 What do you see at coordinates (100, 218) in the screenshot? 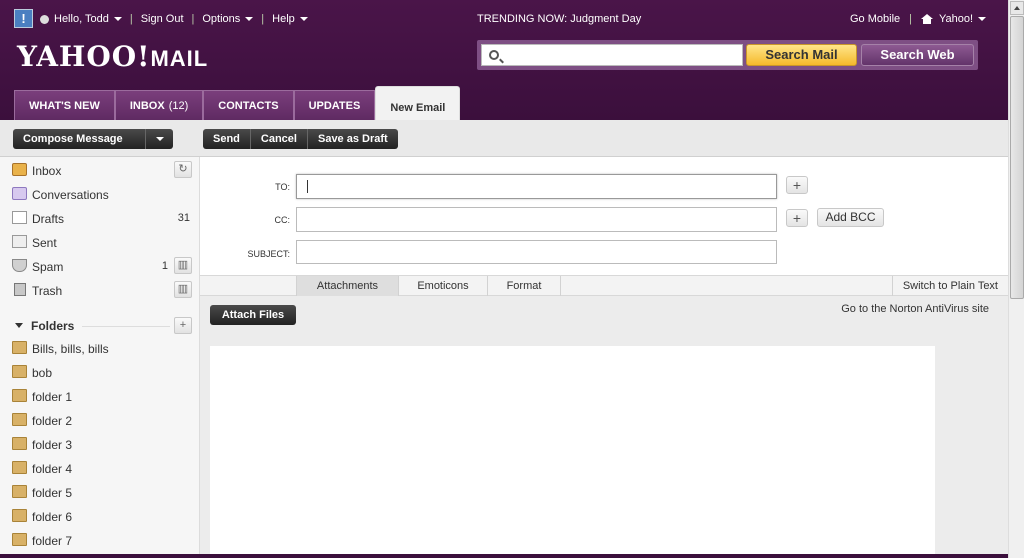
I see `sidebar-item-drafts: Drafts 31` at bounding box center [100, 218].